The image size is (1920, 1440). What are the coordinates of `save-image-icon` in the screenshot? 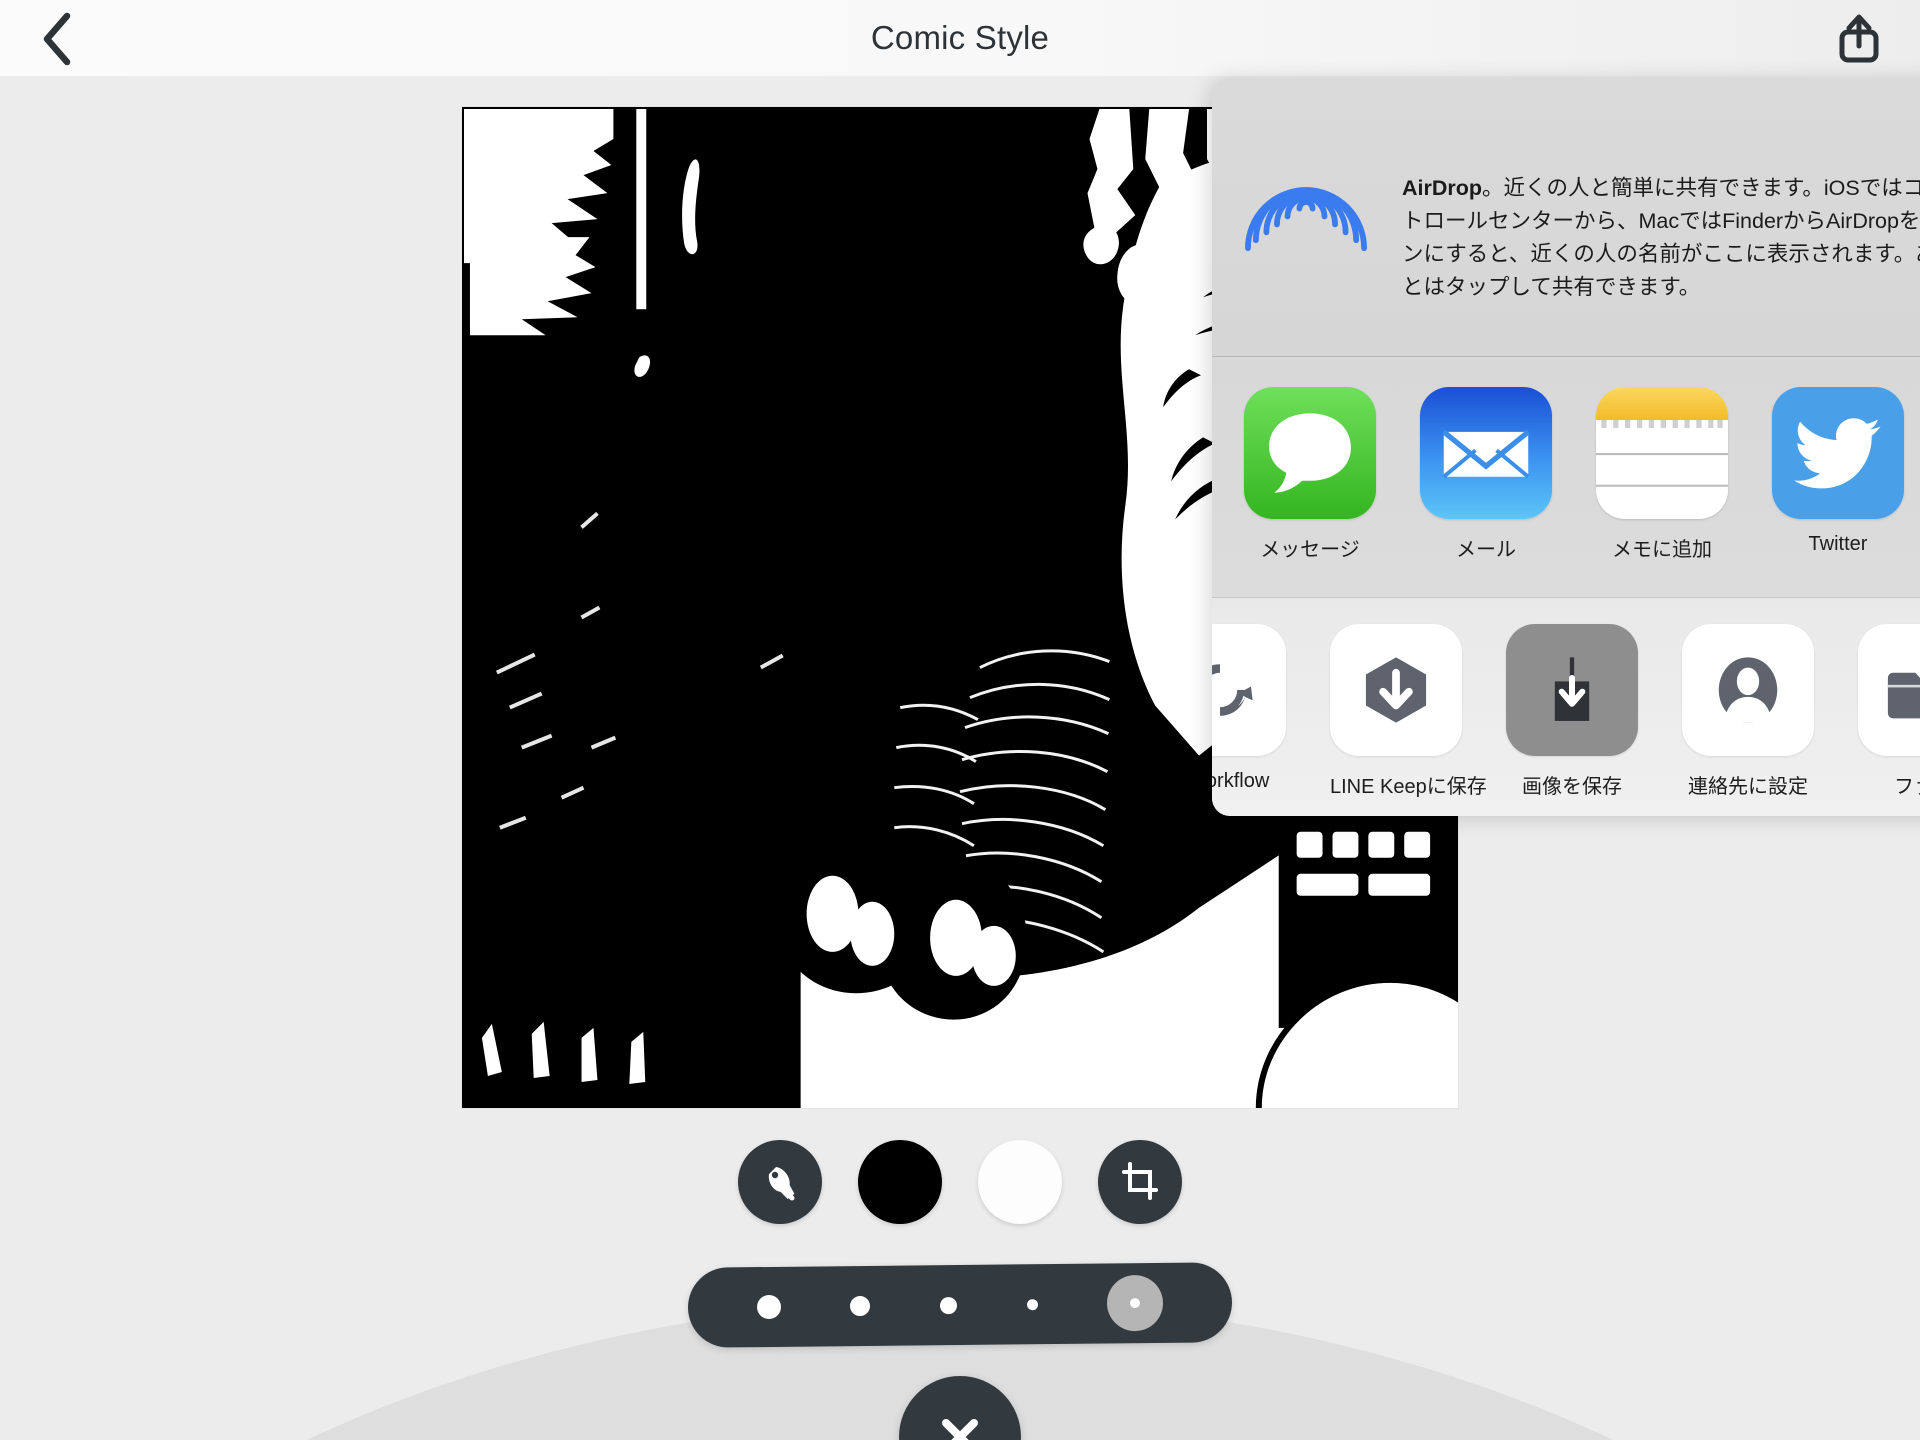 It's located at (1572, 690).